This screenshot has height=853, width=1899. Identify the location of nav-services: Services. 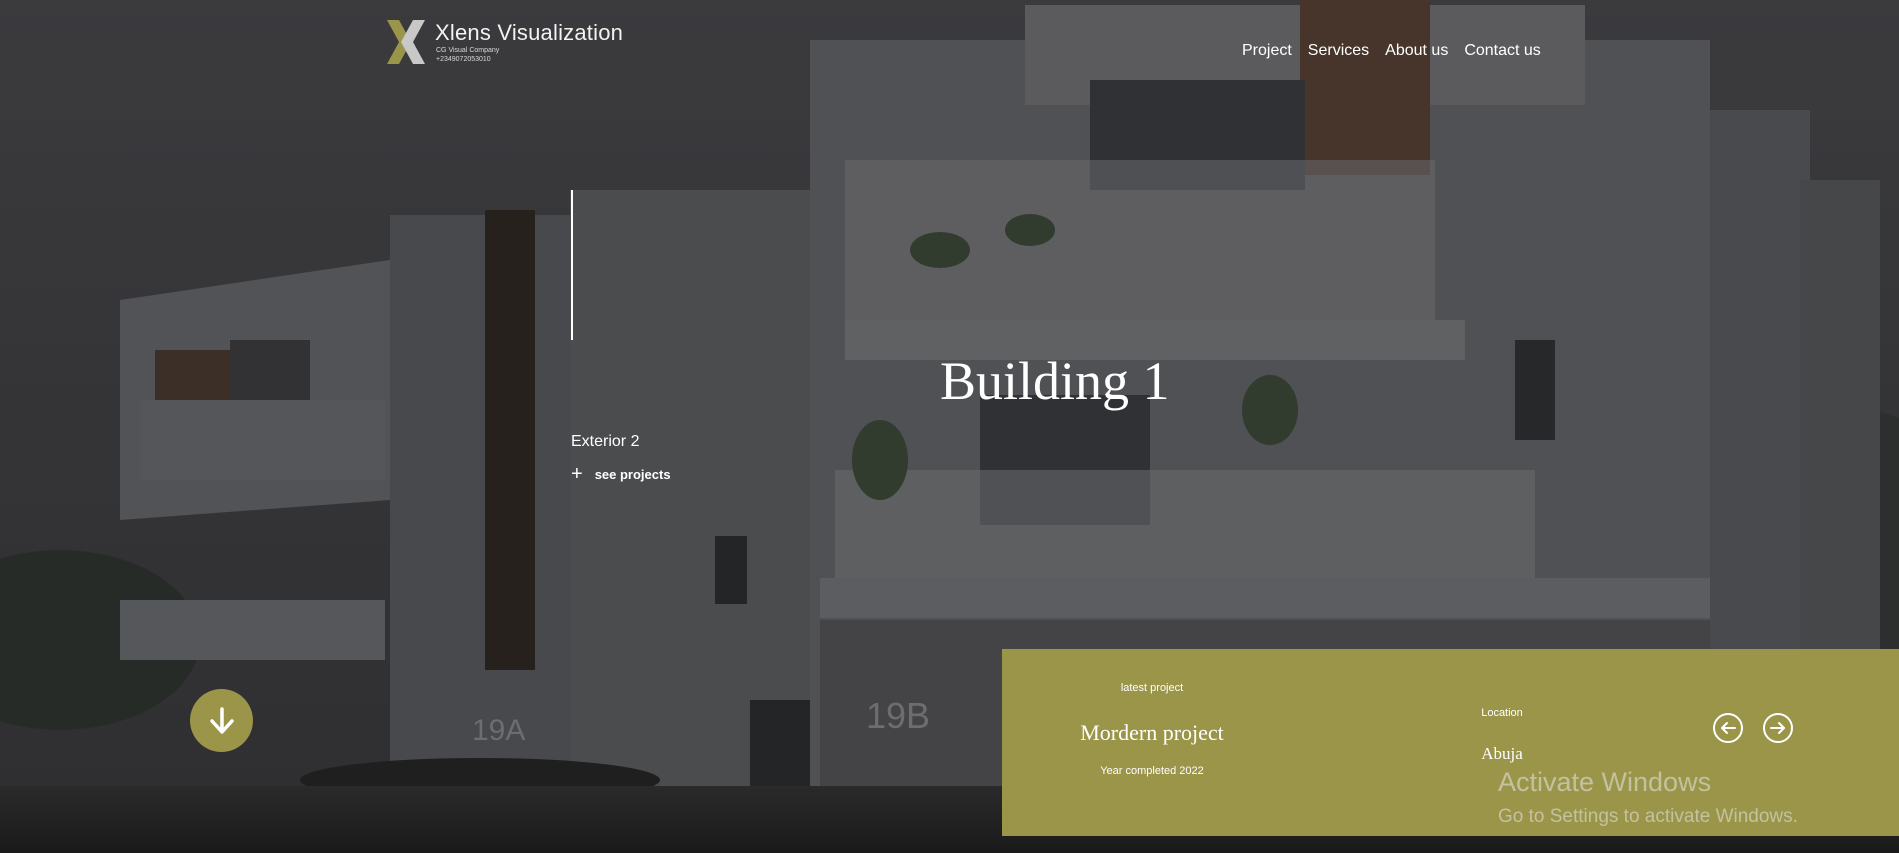
(1338, 51).